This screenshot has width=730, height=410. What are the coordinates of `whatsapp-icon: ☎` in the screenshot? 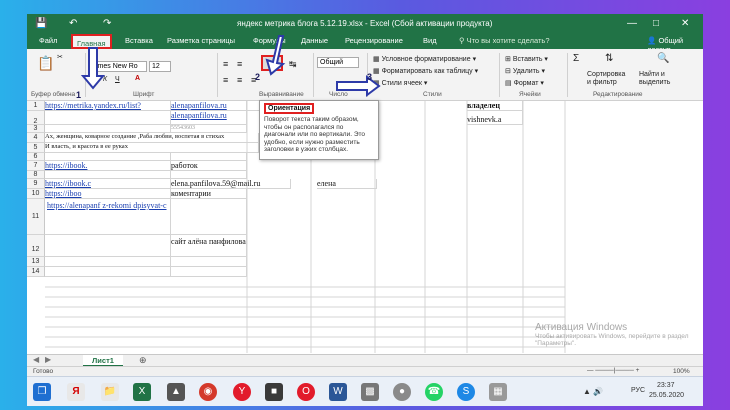 It's located at (434, 392).